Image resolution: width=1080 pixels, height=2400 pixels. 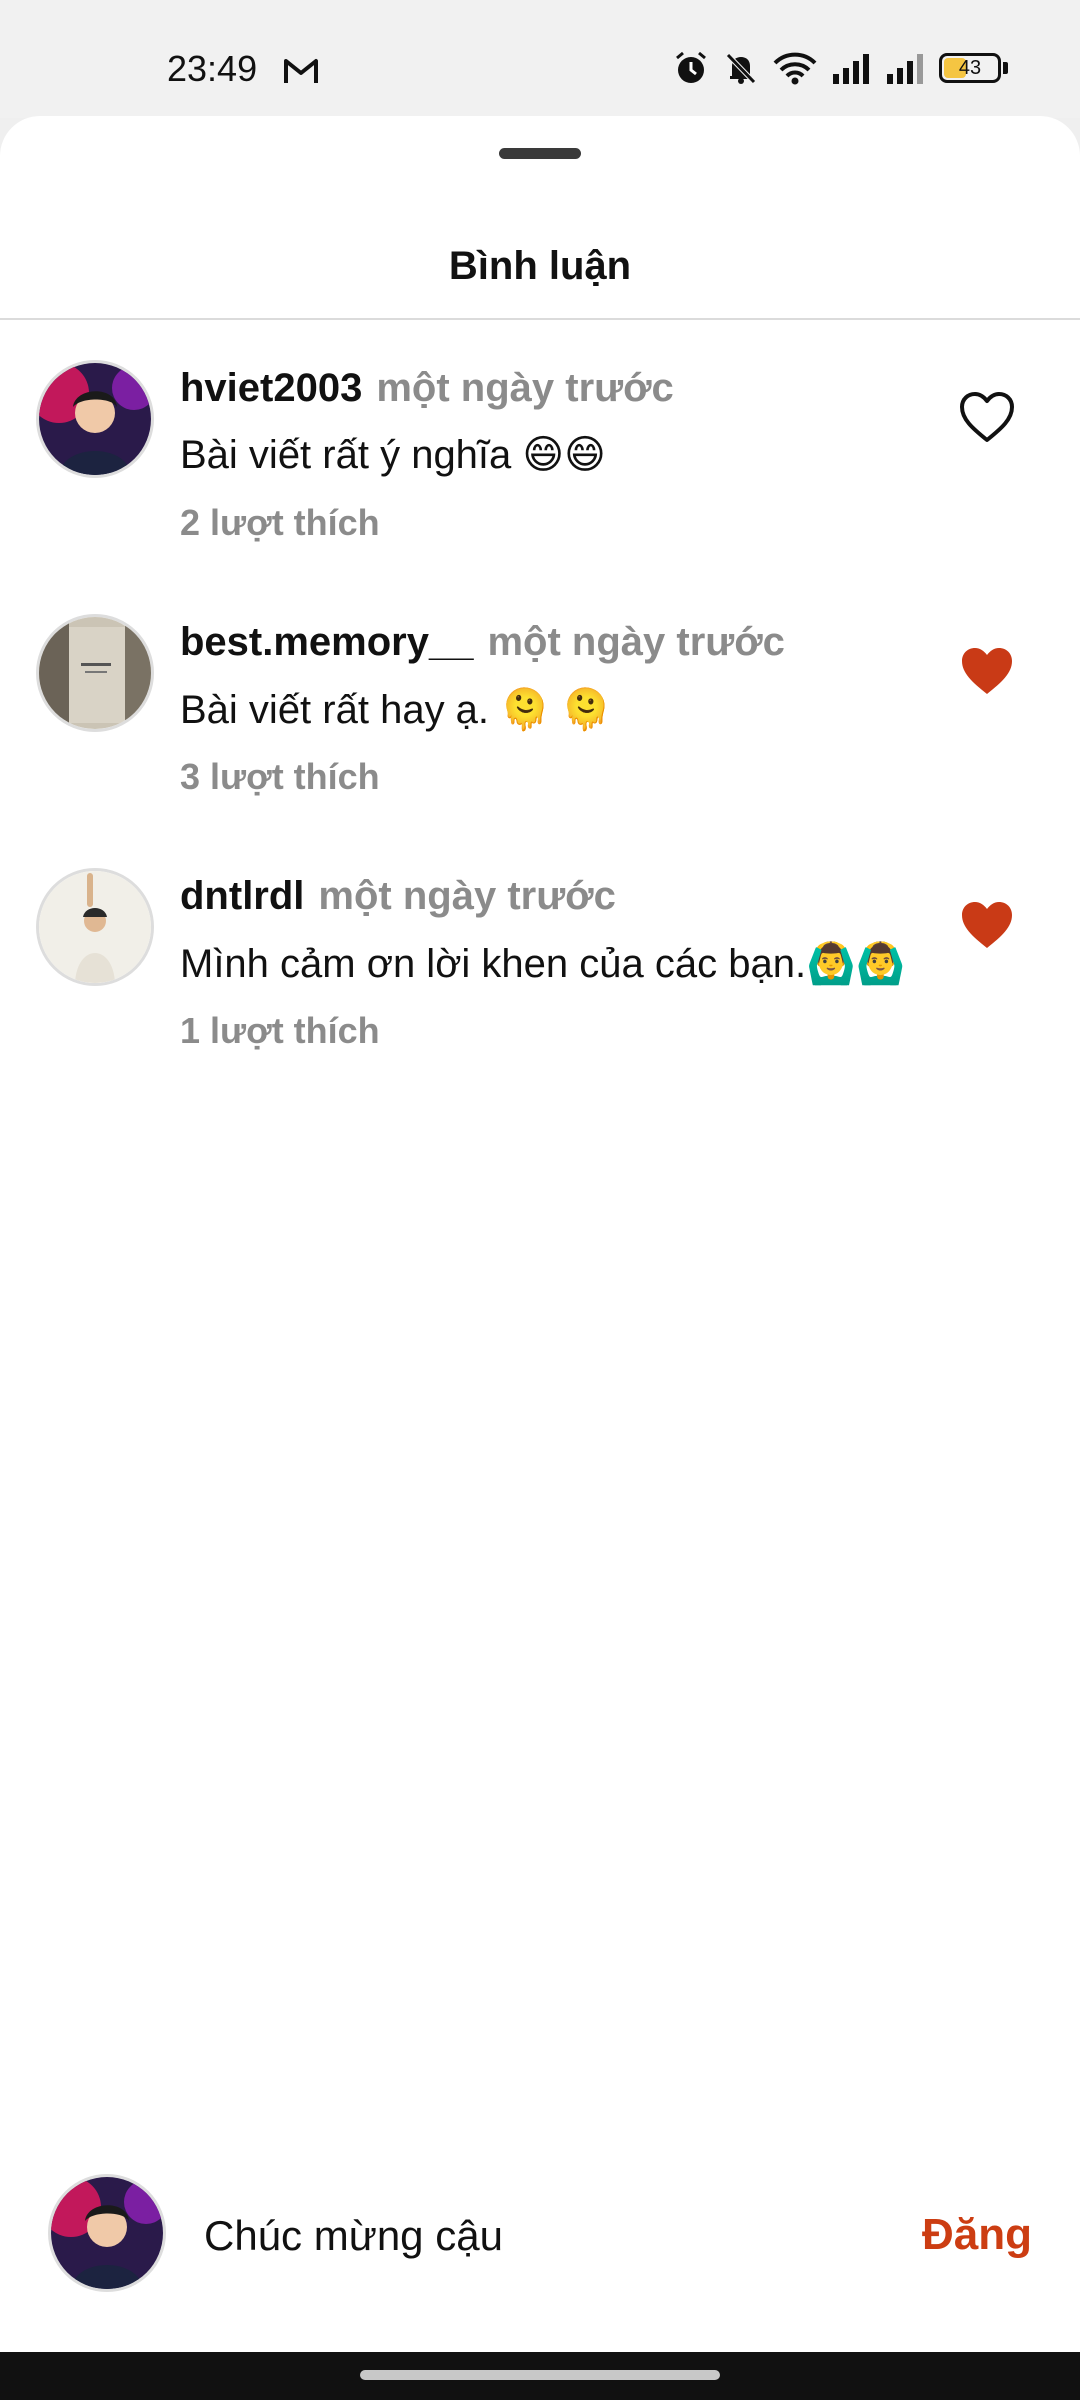 I want to click on comment-input, so click(x=524, y=2236).